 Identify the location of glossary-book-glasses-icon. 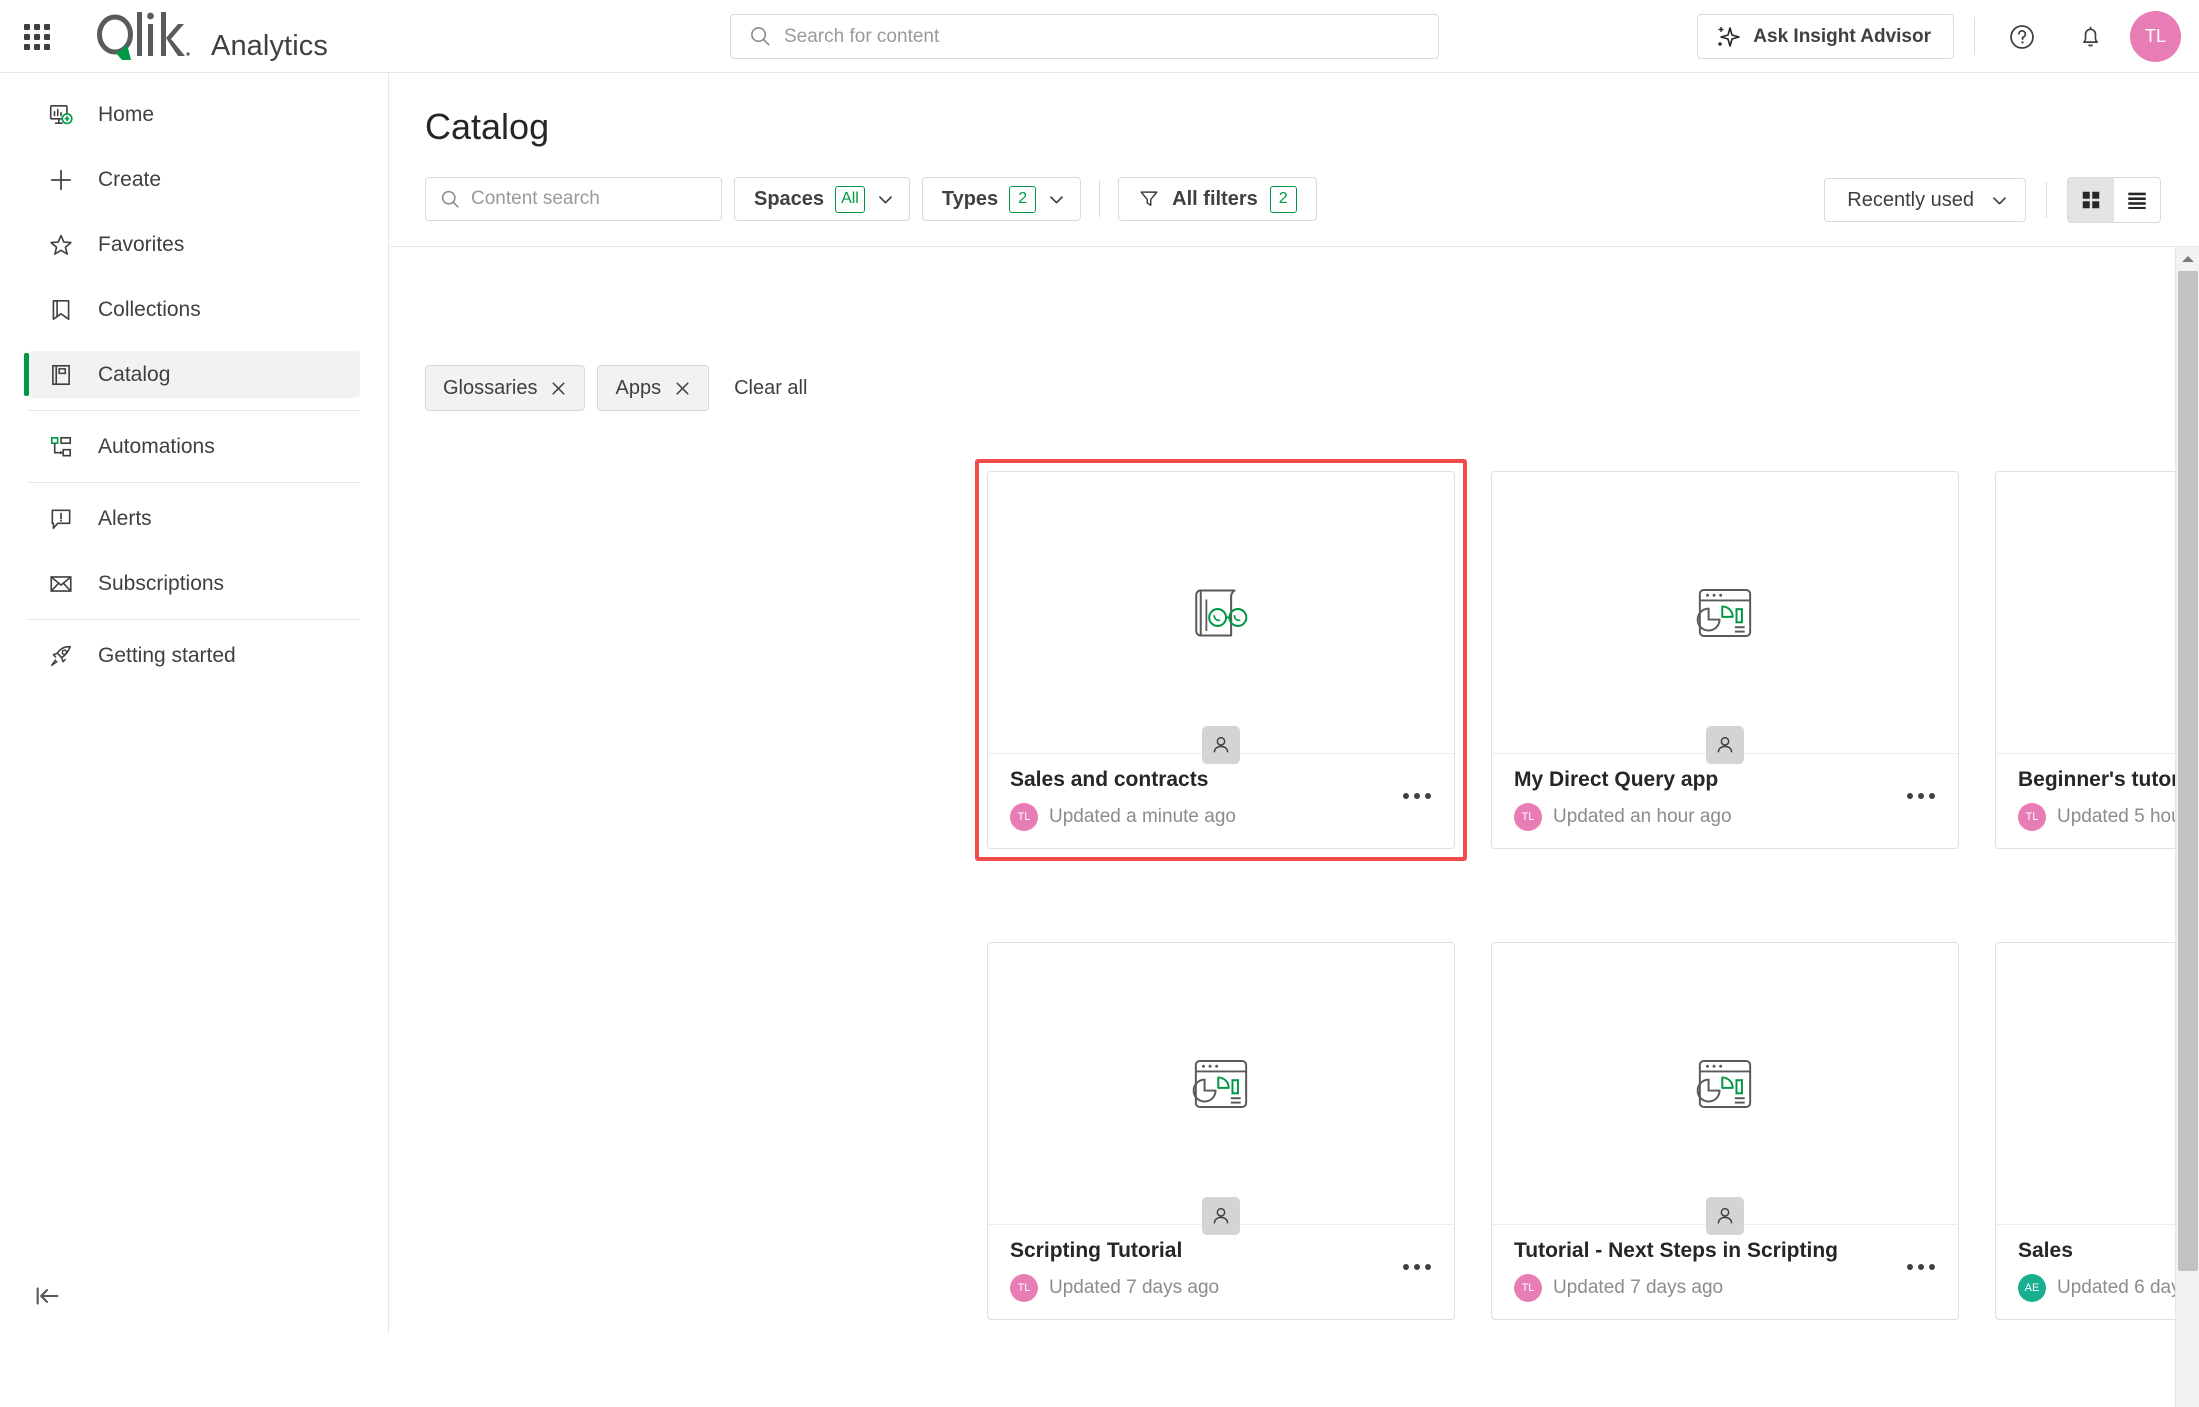
(1221, 612).